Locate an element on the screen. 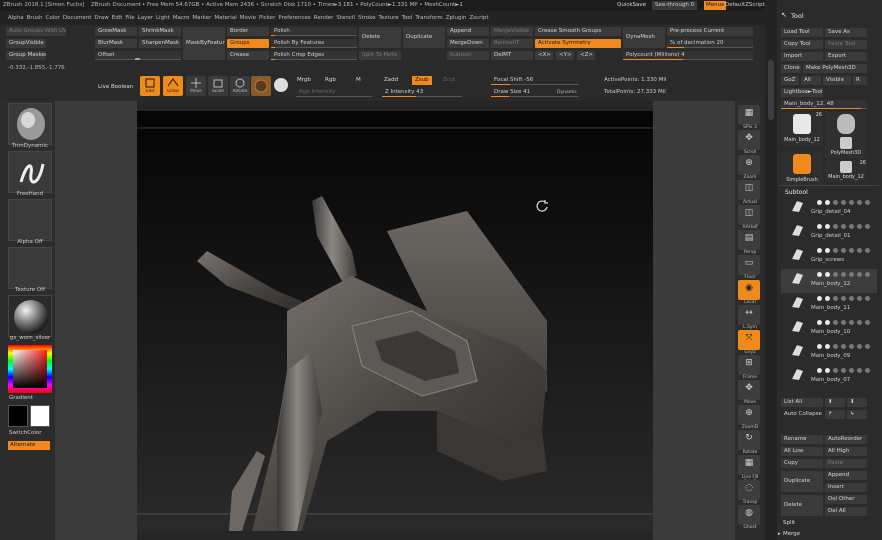 This screenshot has height=540, width=882. stroke-selector is located at coordinates (30, 172).